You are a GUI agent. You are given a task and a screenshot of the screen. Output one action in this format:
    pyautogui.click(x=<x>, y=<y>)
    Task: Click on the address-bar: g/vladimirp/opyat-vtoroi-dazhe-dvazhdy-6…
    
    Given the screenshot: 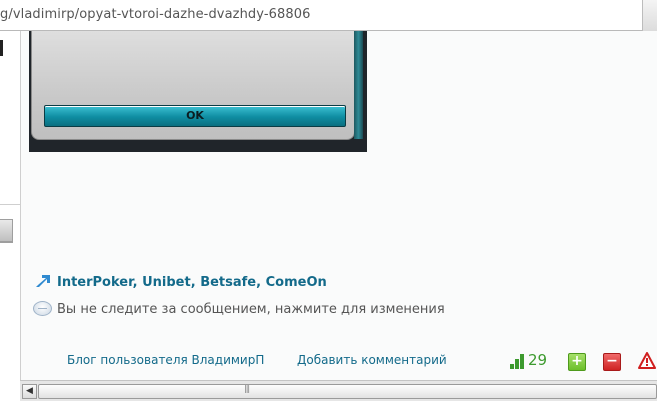 What is the action you would take?
    pyautogui.click(x=328, y=15)
    